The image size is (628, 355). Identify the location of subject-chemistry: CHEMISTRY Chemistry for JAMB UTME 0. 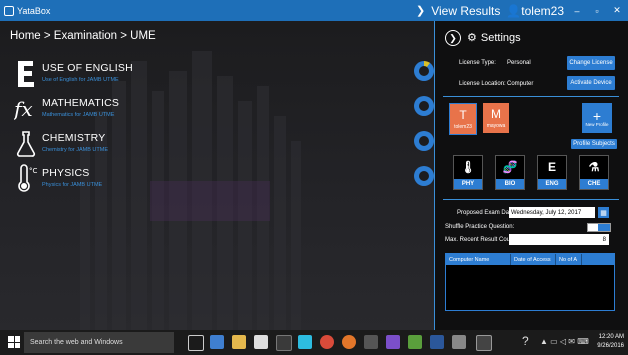
(224, 144).